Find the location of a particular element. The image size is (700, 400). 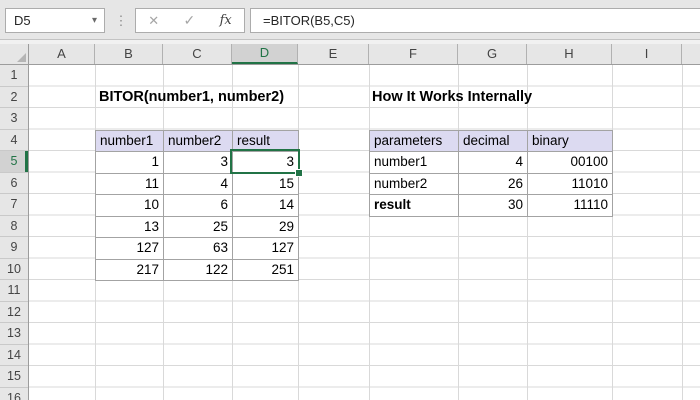

cell-c6: 4 is located at coordinates (198, 184).